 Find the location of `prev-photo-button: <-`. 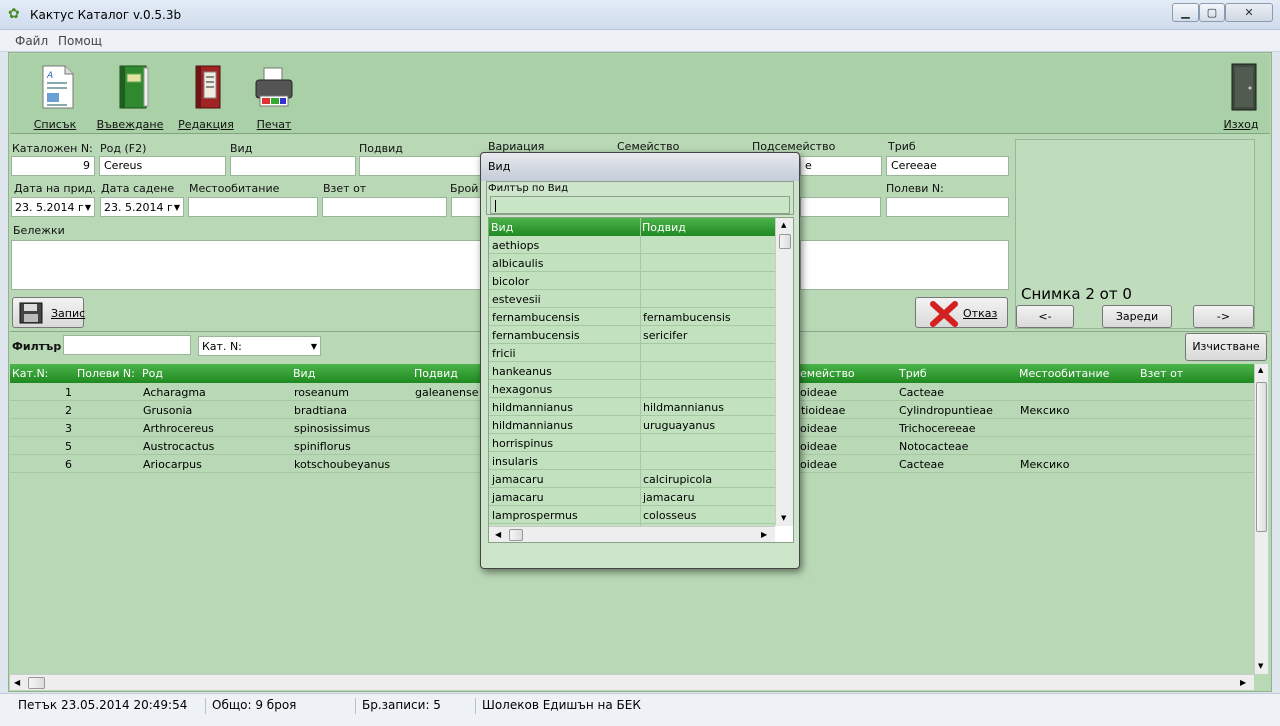

prev-photo-button: <- is located at coordinates (1045, 316).